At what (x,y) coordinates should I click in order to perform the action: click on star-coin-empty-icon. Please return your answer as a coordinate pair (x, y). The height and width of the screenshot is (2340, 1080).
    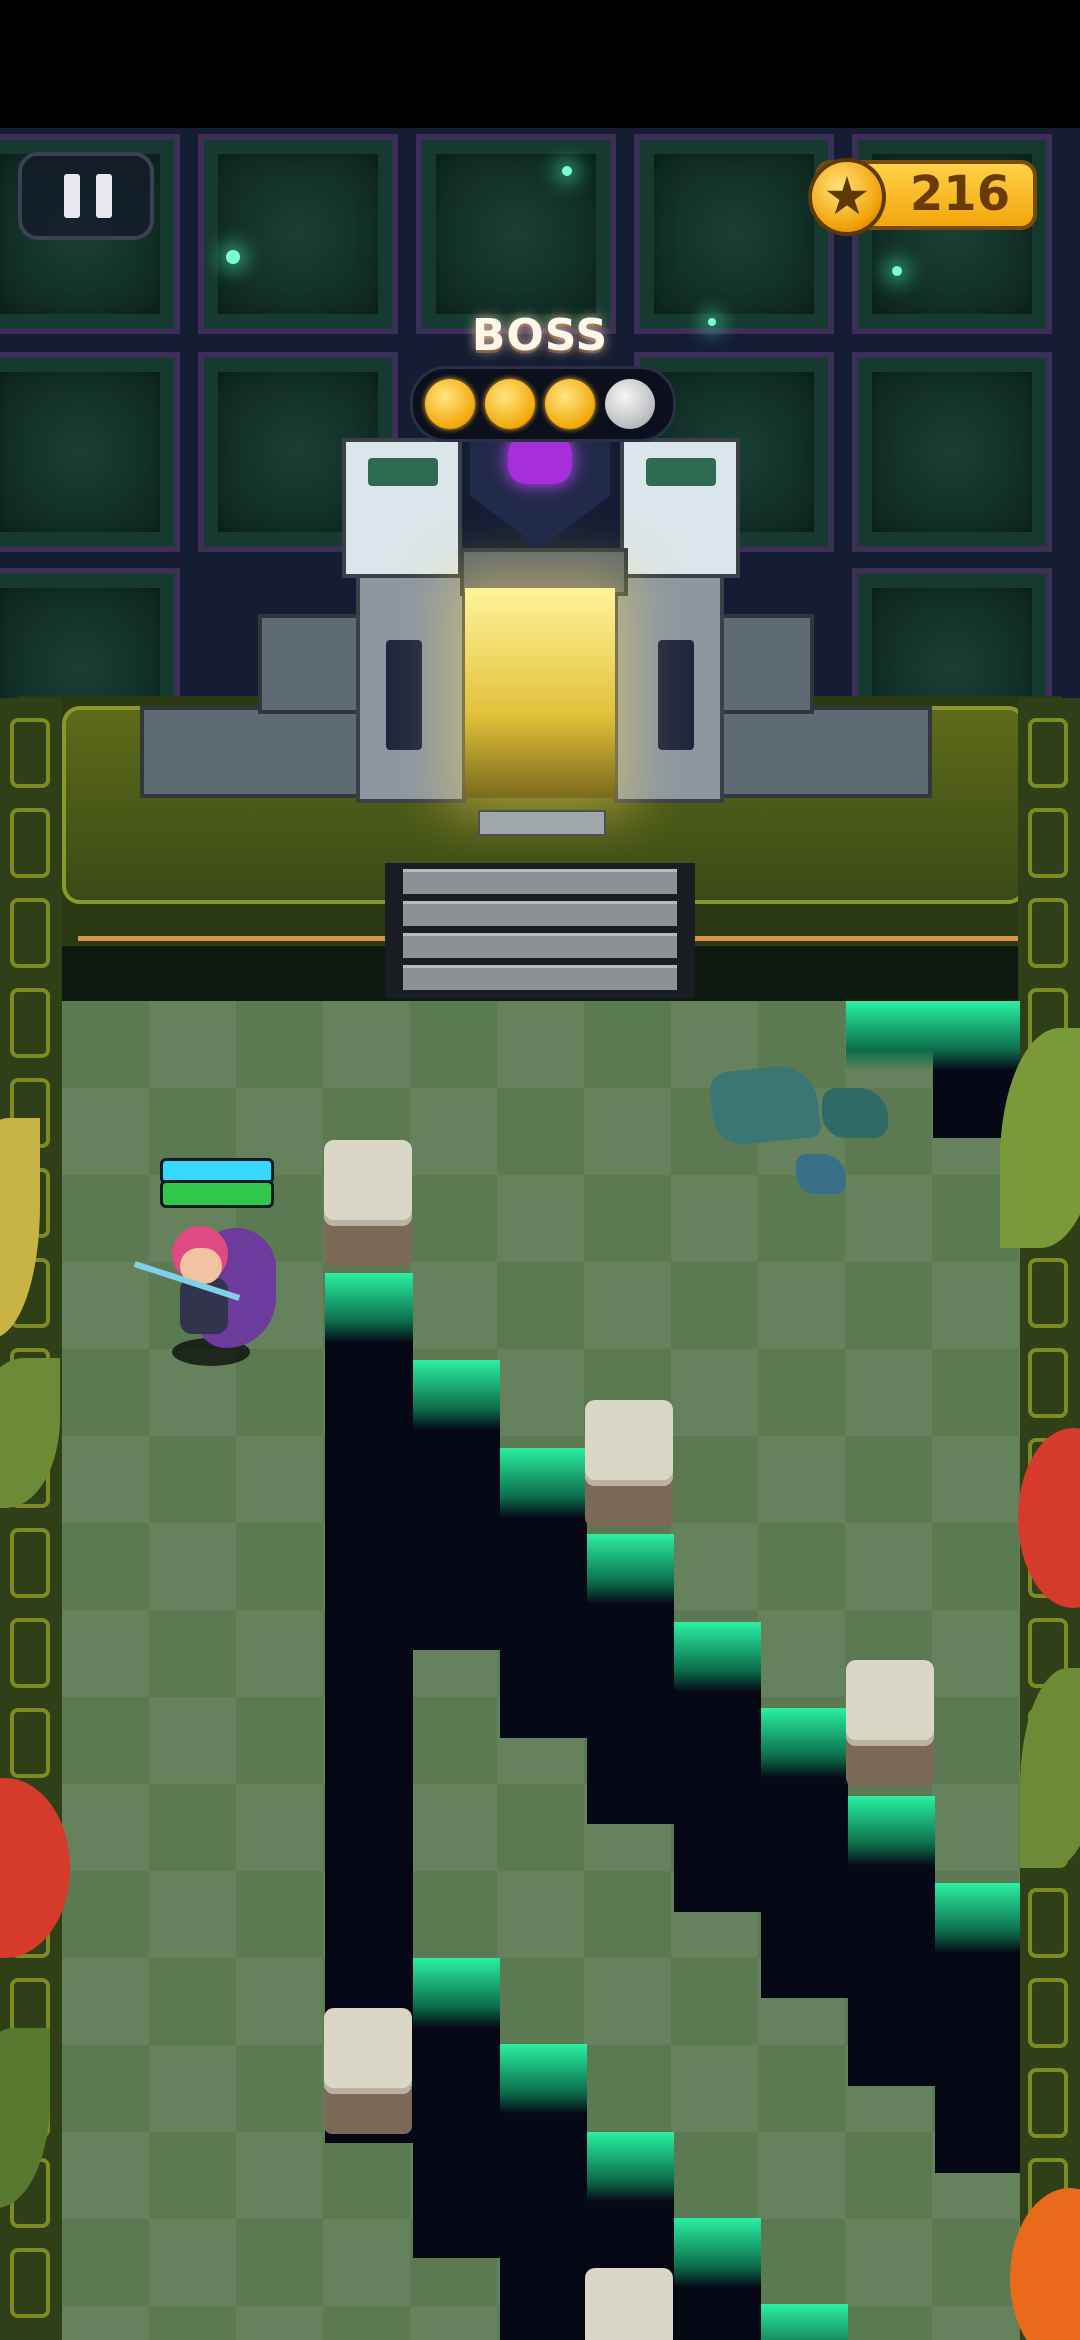
    Looking at the image, I should click on (630, 404).